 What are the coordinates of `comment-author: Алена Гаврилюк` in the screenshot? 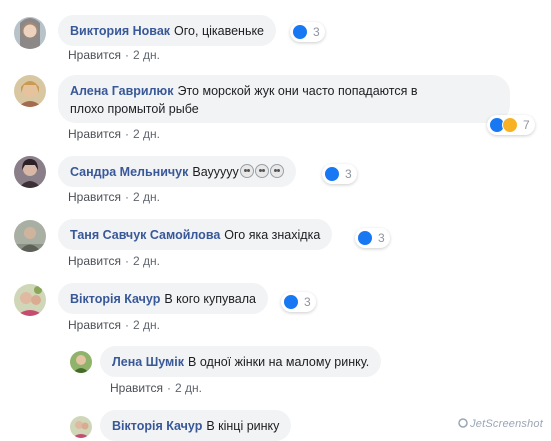 It's located at (121, 91).